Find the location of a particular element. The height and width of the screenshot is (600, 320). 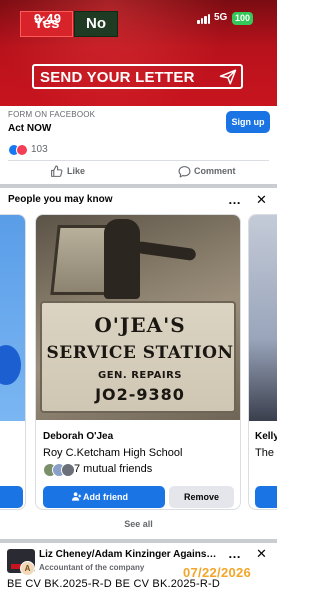

see-all-link: See all is located at coordinates (138, 524).